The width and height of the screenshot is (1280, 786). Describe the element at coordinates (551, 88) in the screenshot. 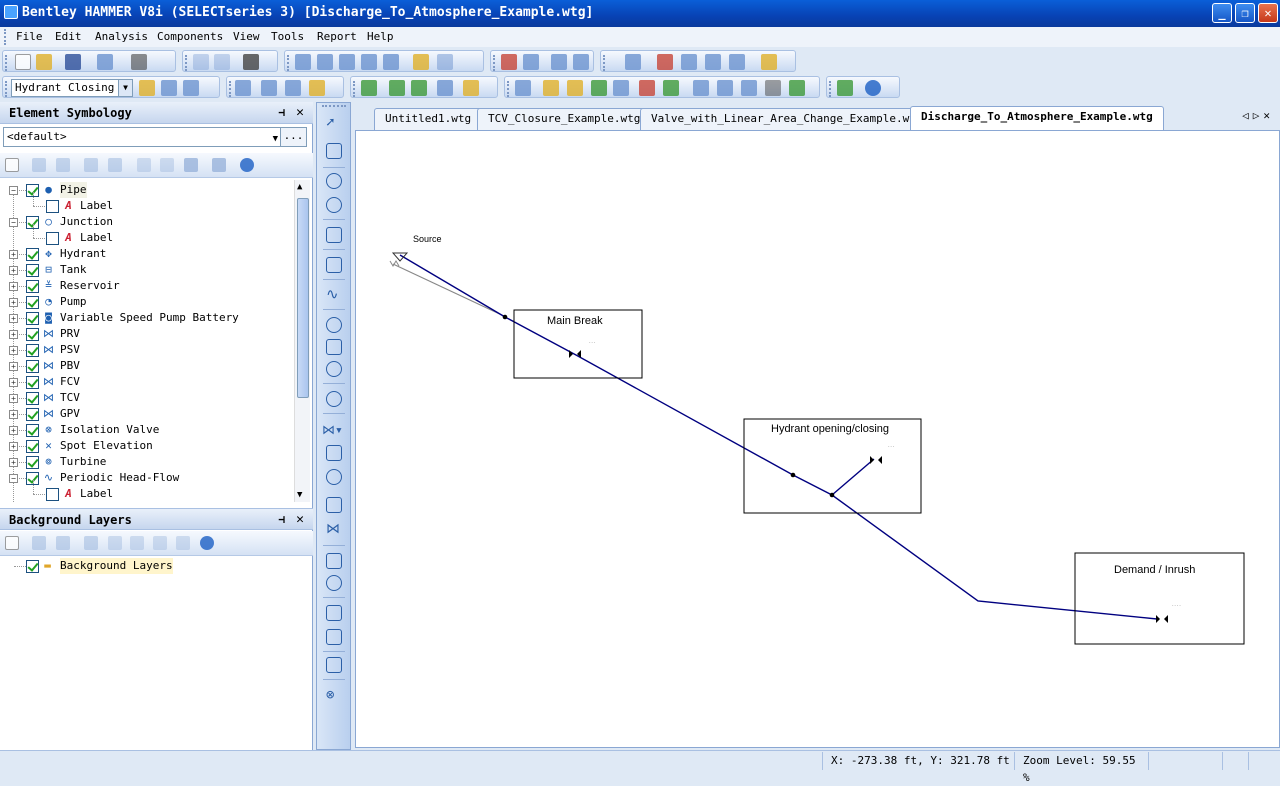

I see `hammer-icon` at that location.